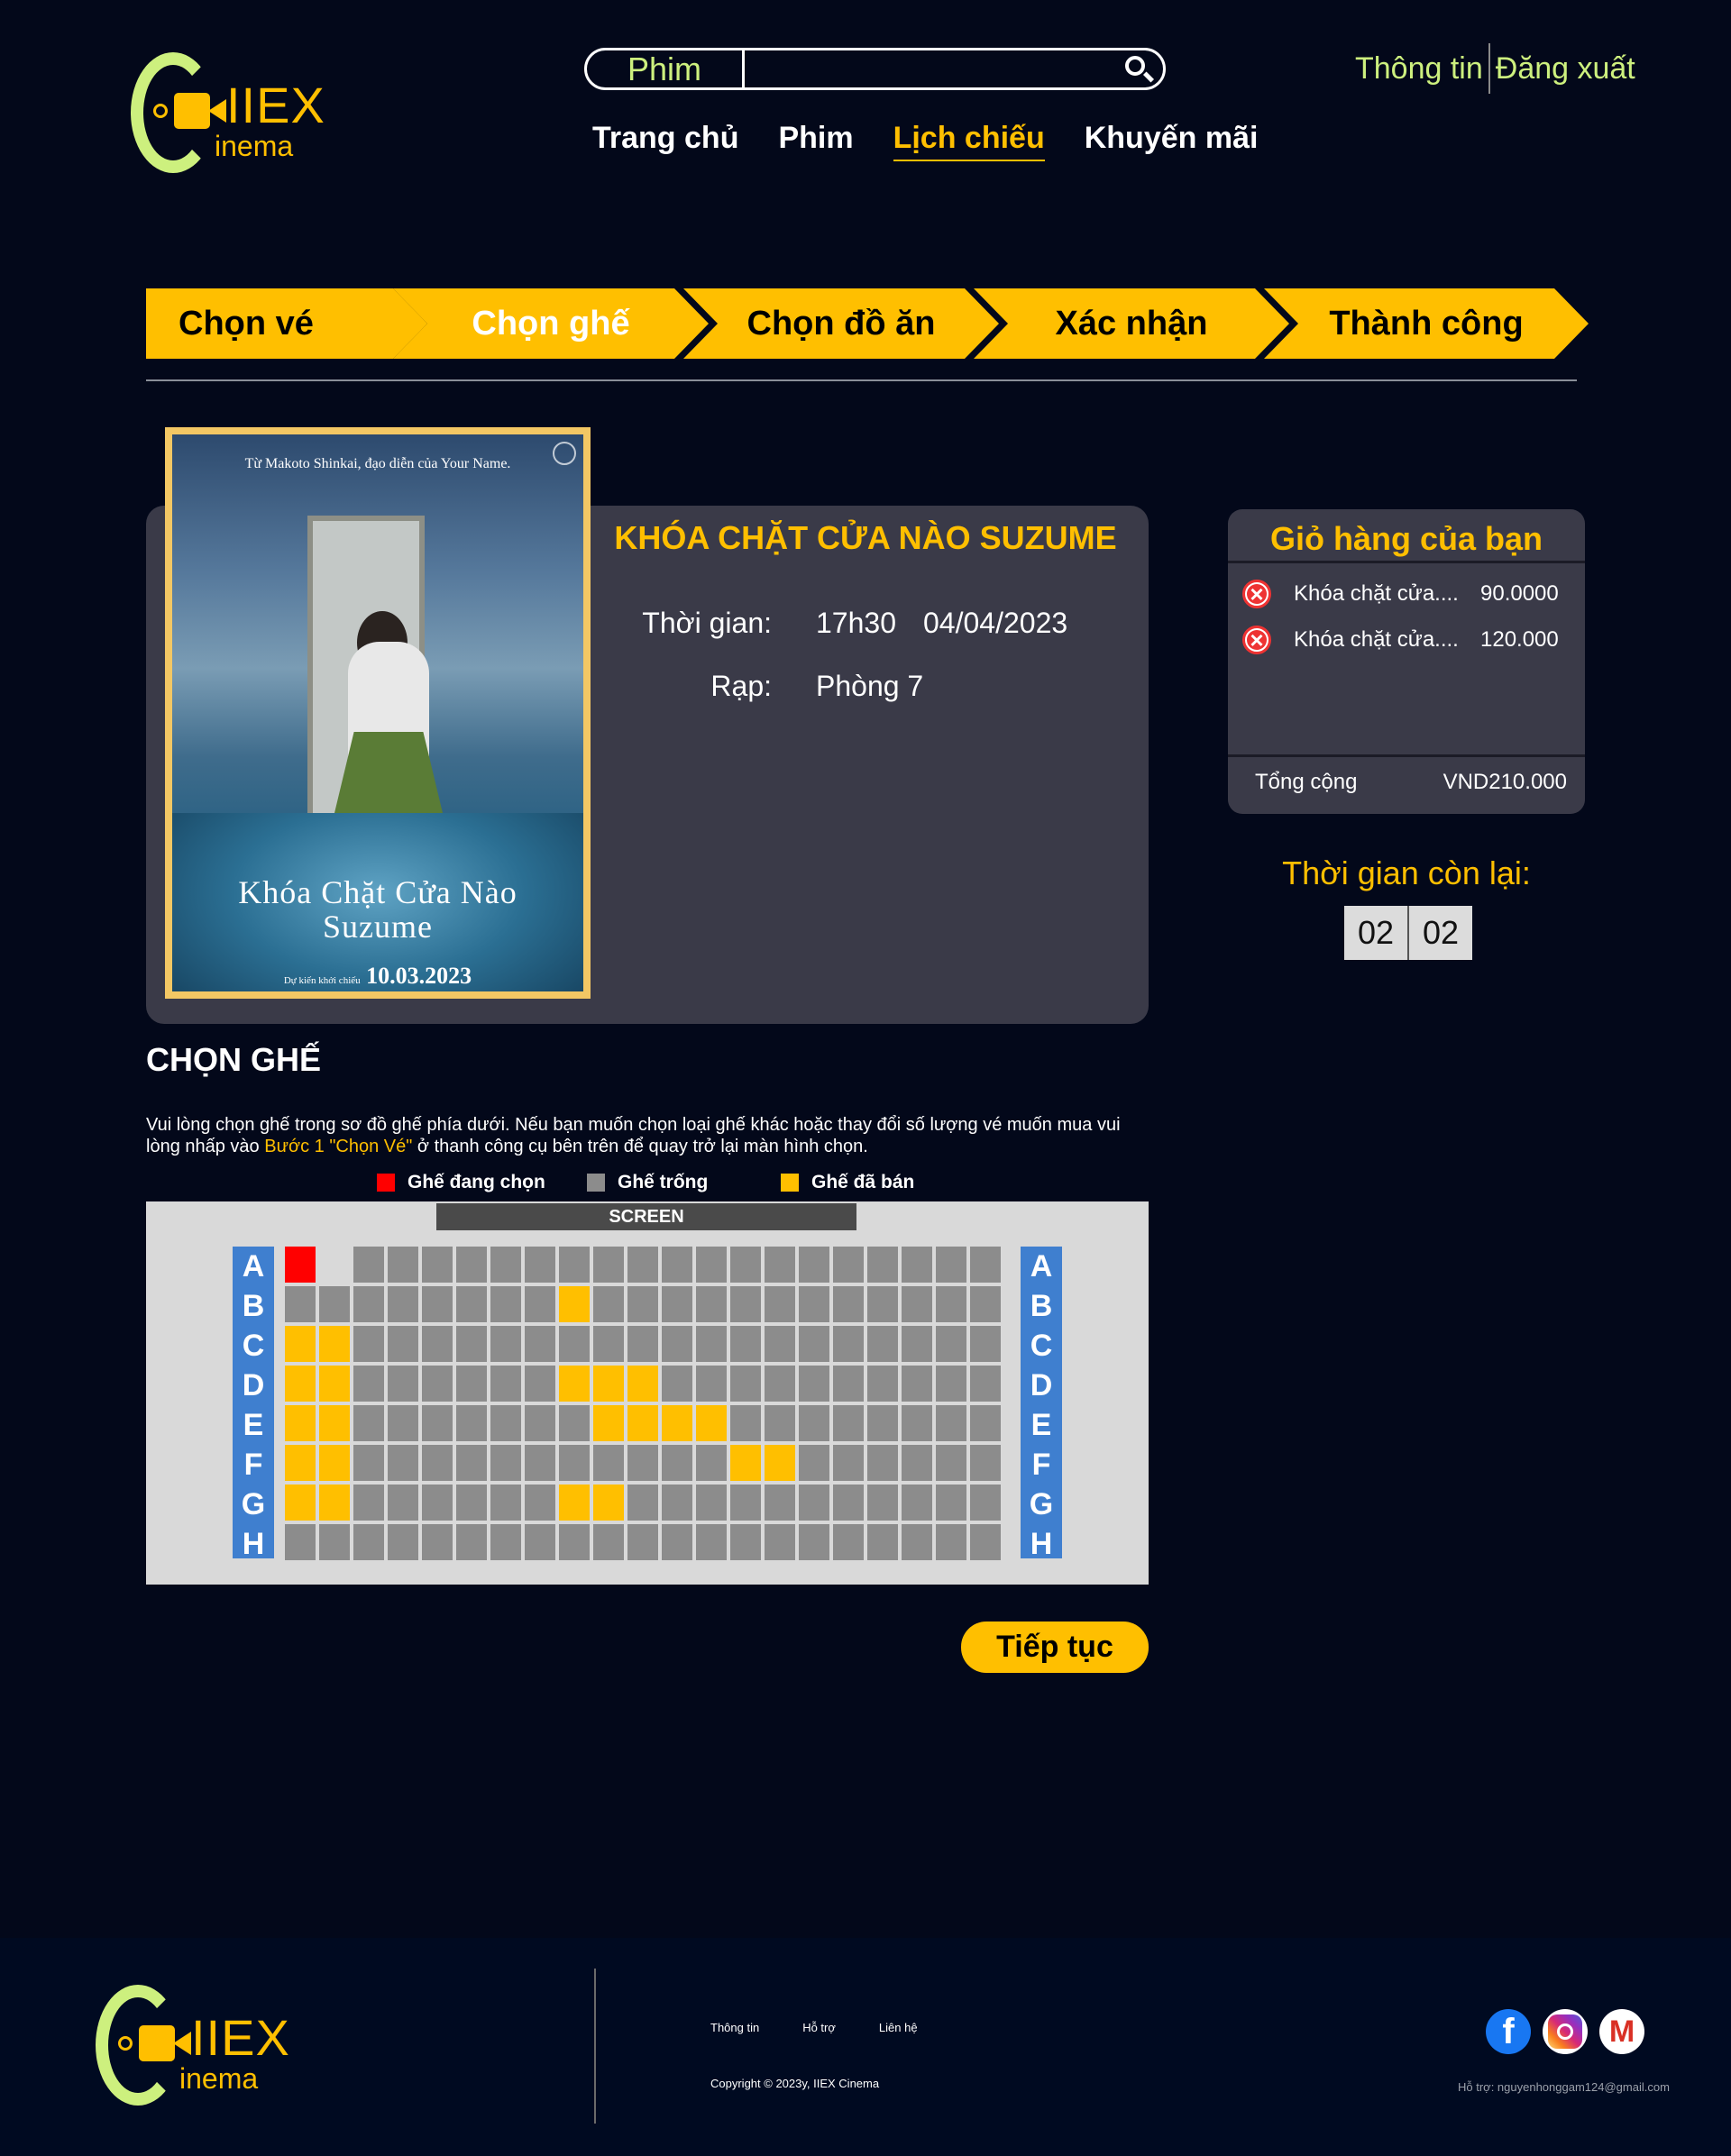 The height and width of the screenshot is (2156, 1731). I want to click on seat-H18-empty, so click(882, 1542).